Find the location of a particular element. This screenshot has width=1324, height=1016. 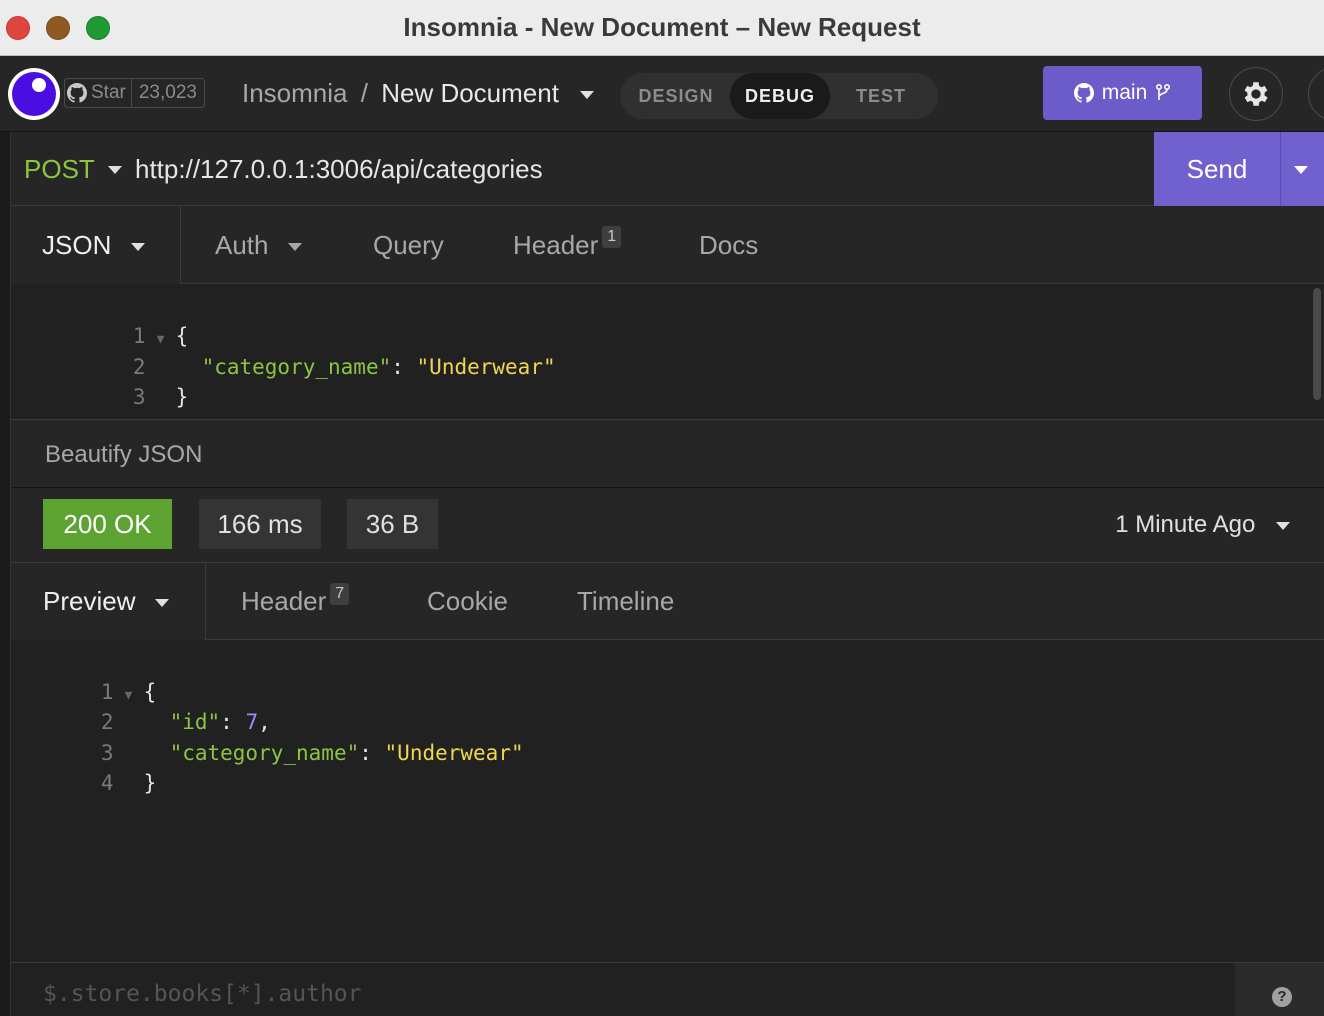

tab-cookie: Cookie is located at coordinates (467, 601).